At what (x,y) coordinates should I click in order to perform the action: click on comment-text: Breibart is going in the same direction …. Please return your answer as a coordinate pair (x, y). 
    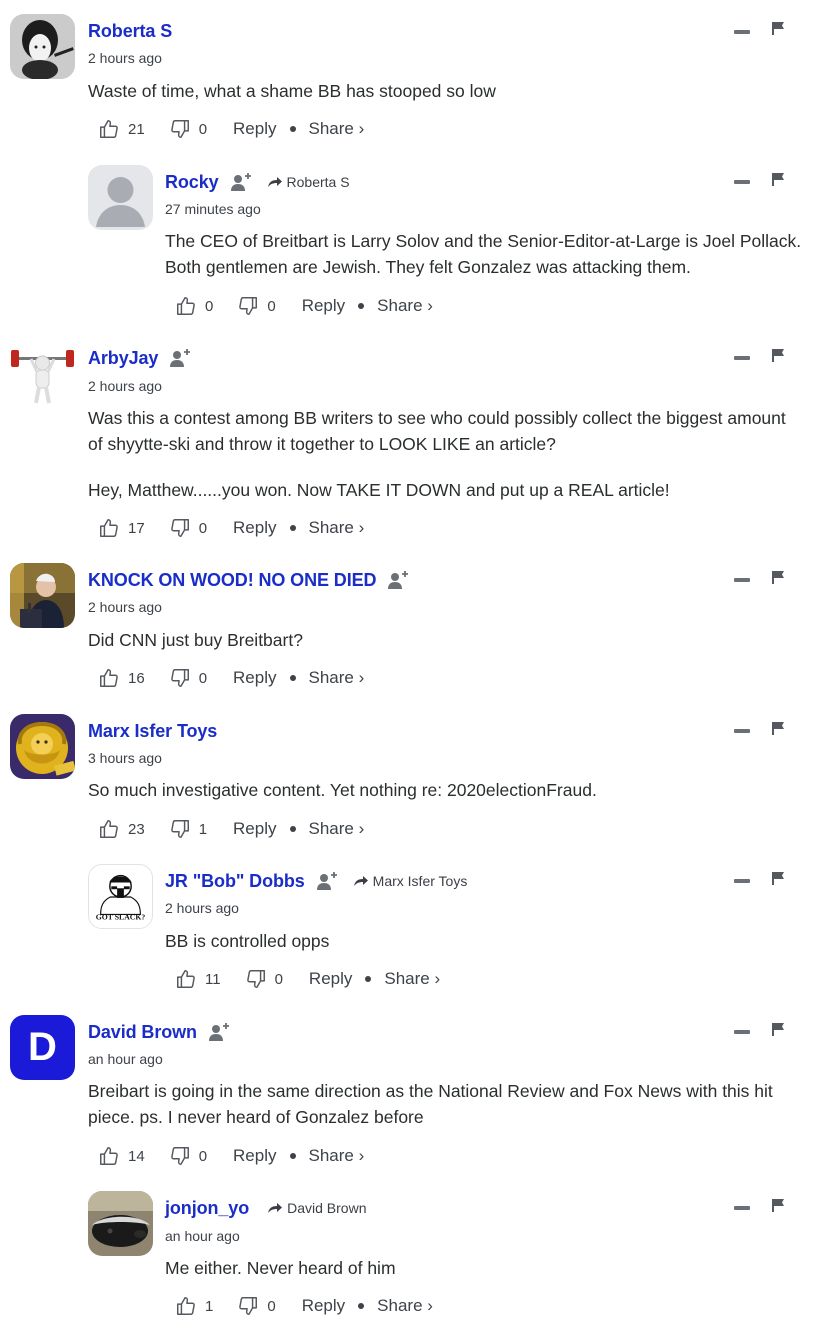
    Looking at the image, I should click on (430, 1104).